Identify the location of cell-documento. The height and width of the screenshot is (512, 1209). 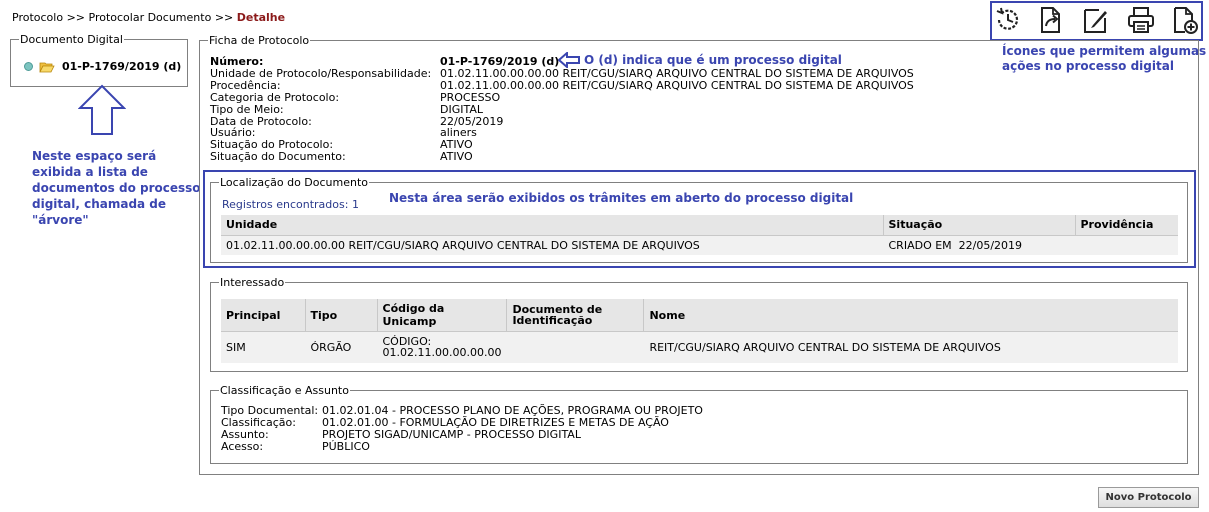
(575, 347).